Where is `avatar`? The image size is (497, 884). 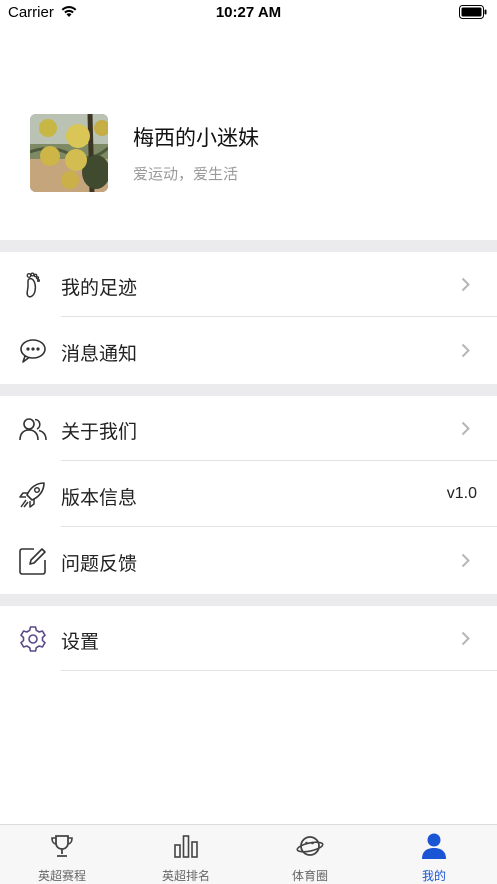 avatar is located at coordinates (69, 153).